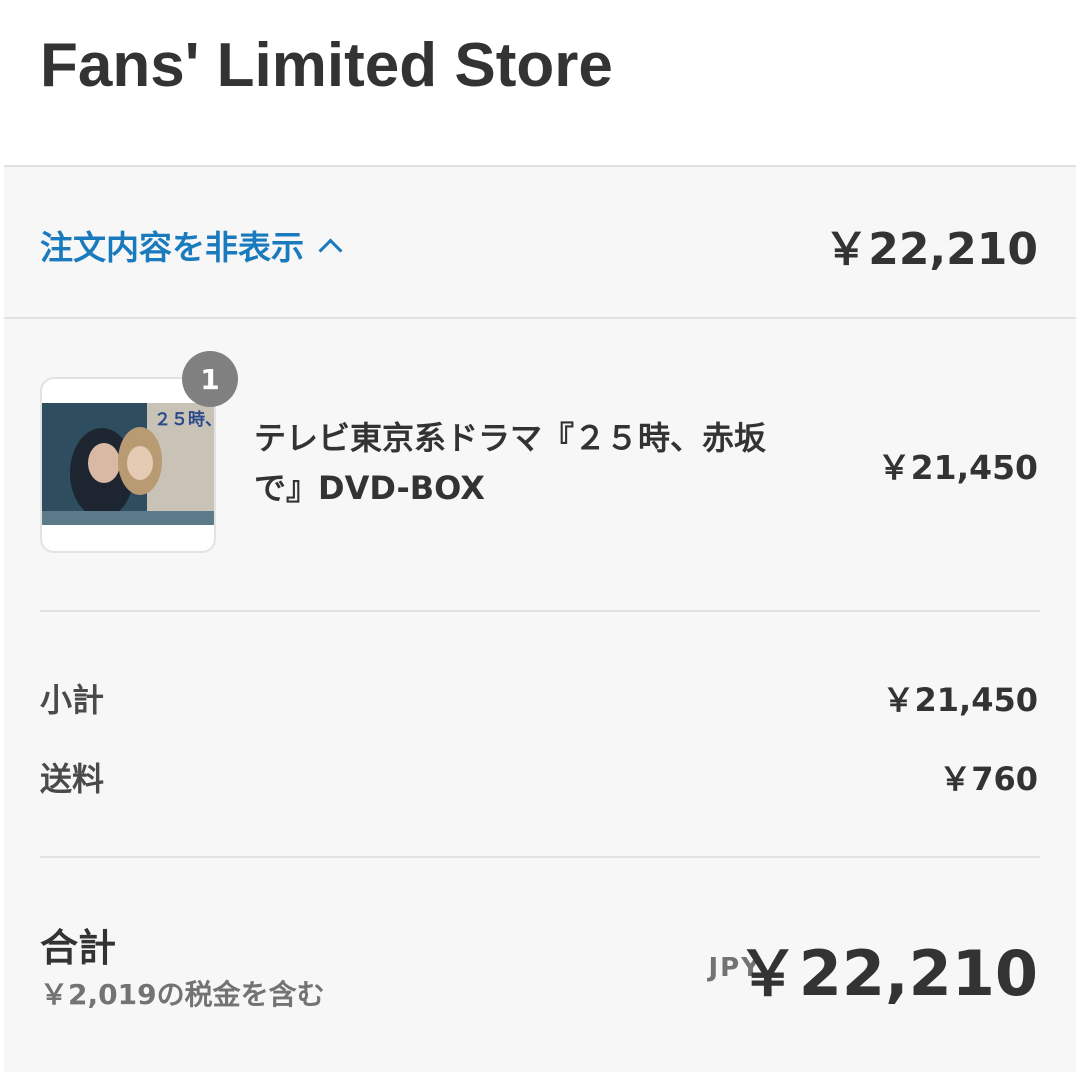 The width and height of the screenshot is (1080, 1080). Describe the element at coordinates (210, 379) in the screenshot. I see `quantity-badge: 1` at that location.